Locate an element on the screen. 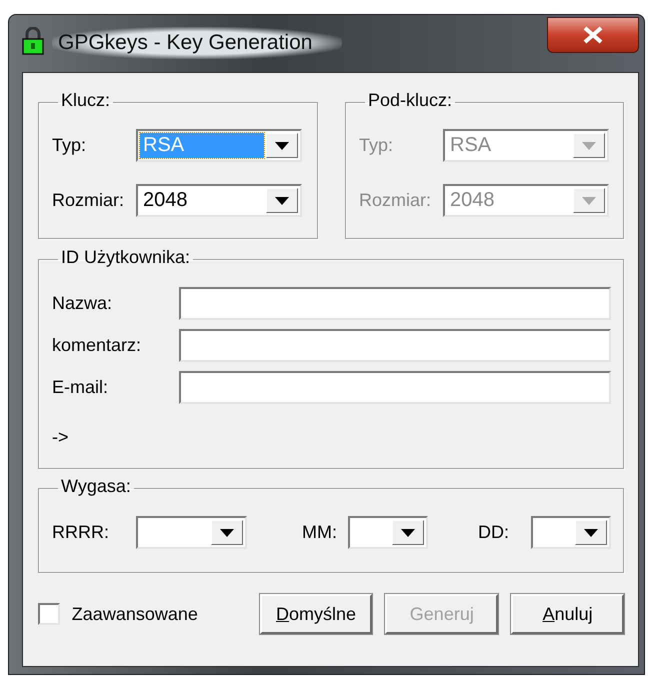 This screenshot has width=648, height=679. close-button is located at coordinates (593, 35).